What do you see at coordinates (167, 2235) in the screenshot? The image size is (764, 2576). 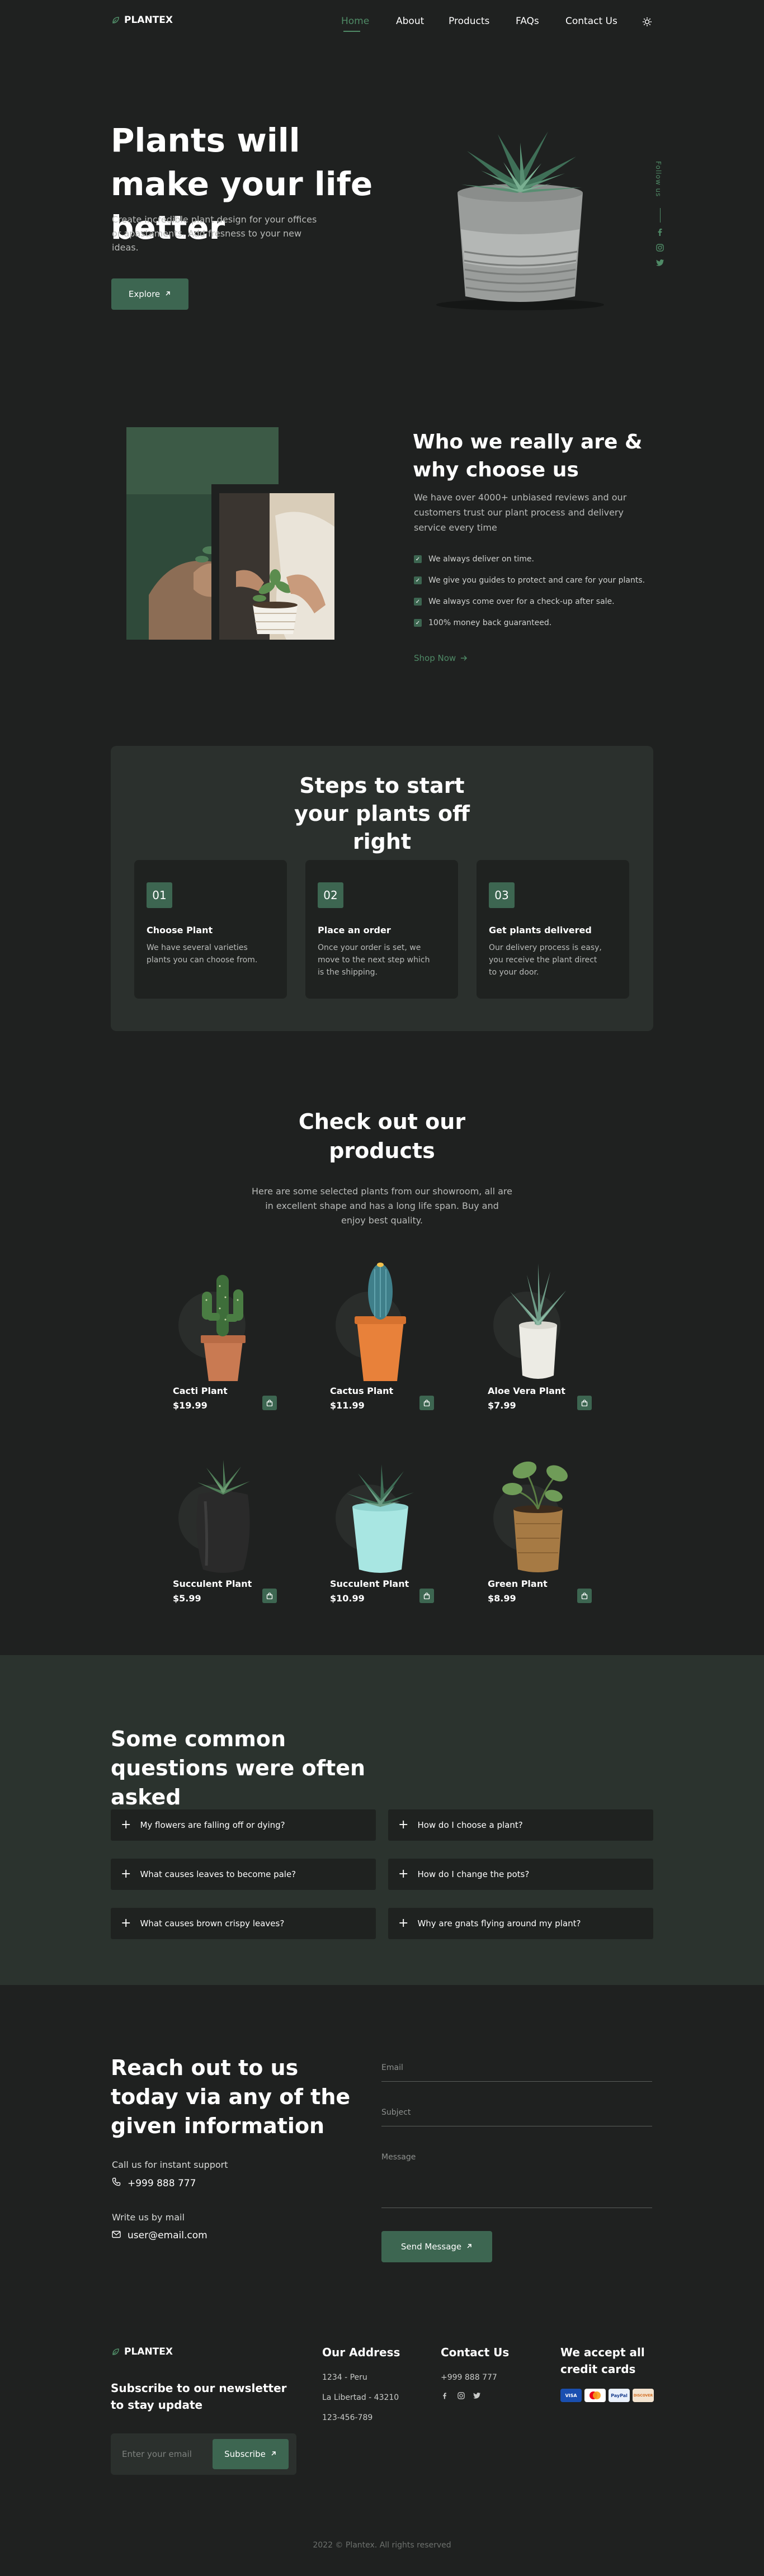 I see `email-address: user@email.com` at bounding box center [167, 2235].